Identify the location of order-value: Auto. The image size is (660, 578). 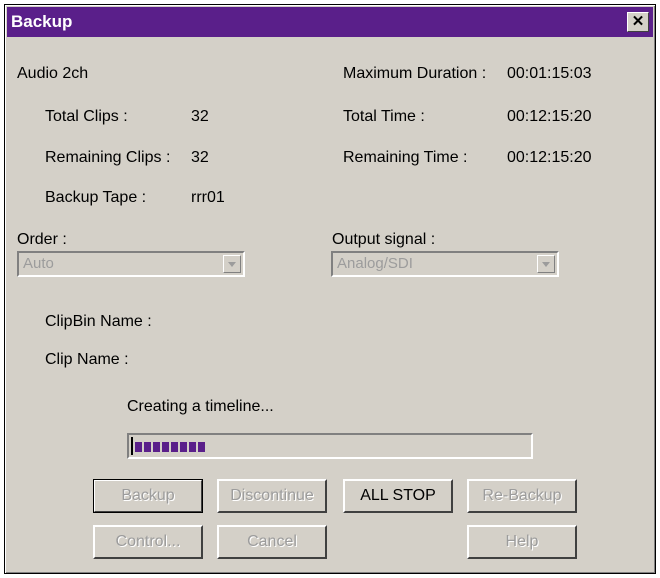
(38, 263).